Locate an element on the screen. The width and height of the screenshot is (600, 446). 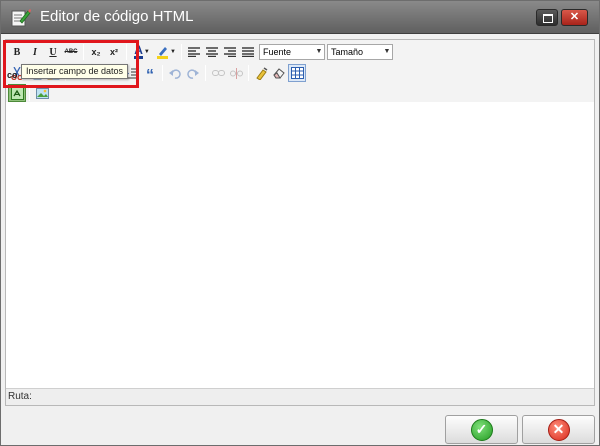
link-icon is located at coordinates (218, 73).